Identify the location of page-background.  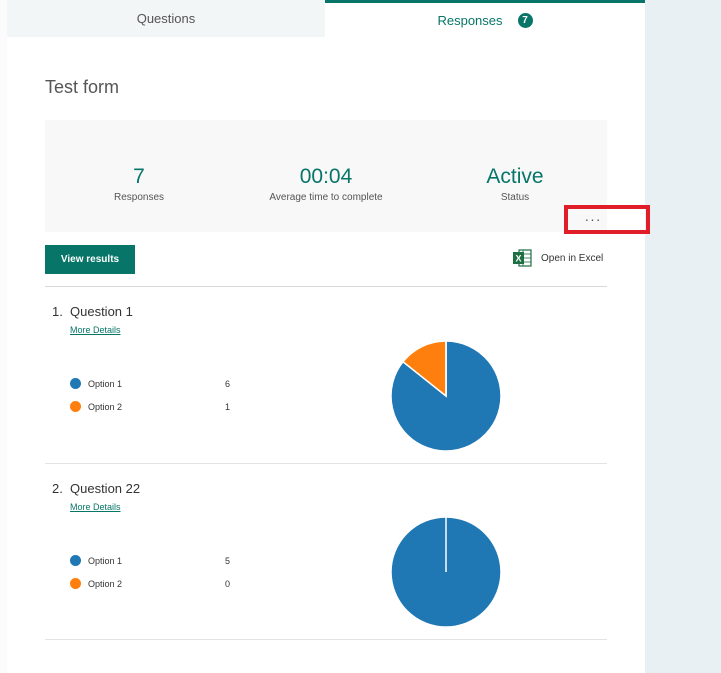
(683, 336).